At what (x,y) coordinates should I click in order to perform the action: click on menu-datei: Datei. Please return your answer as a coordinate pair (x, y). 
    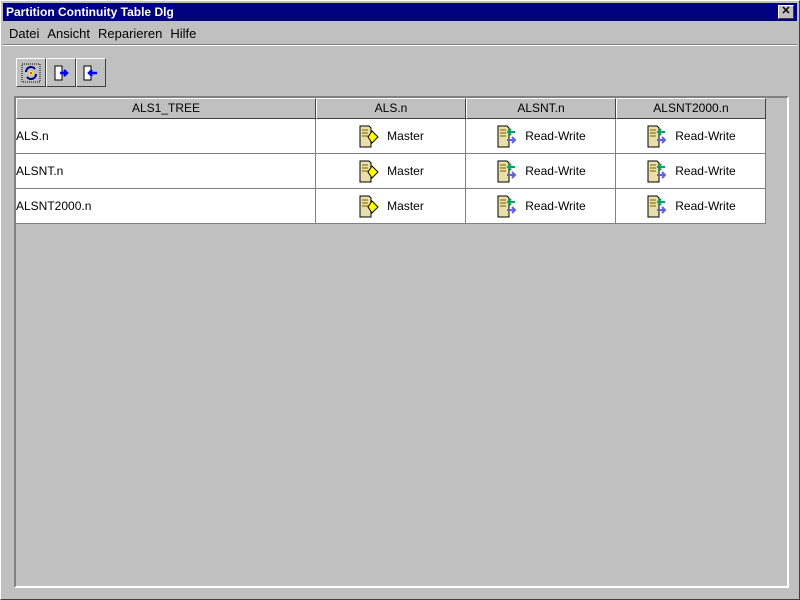
    Looking at the image, I should click on (24, 34).